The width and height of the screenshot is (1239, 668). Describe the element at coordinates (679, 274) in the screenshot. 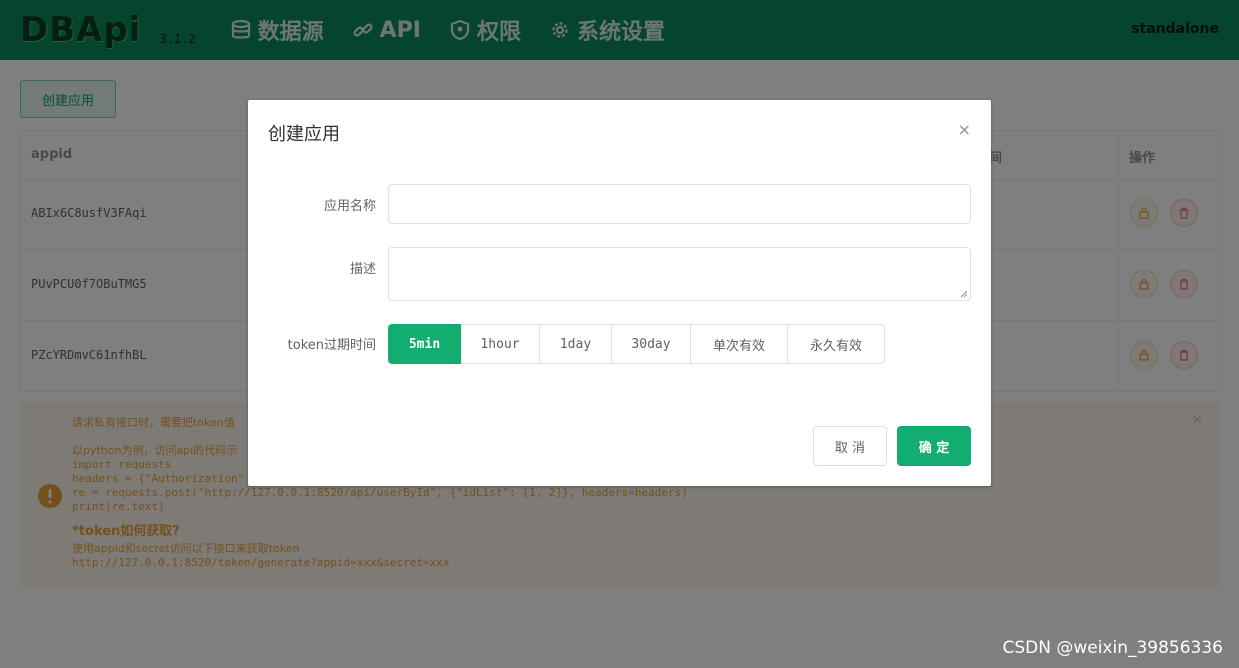

I see `description-textarea` at that location.